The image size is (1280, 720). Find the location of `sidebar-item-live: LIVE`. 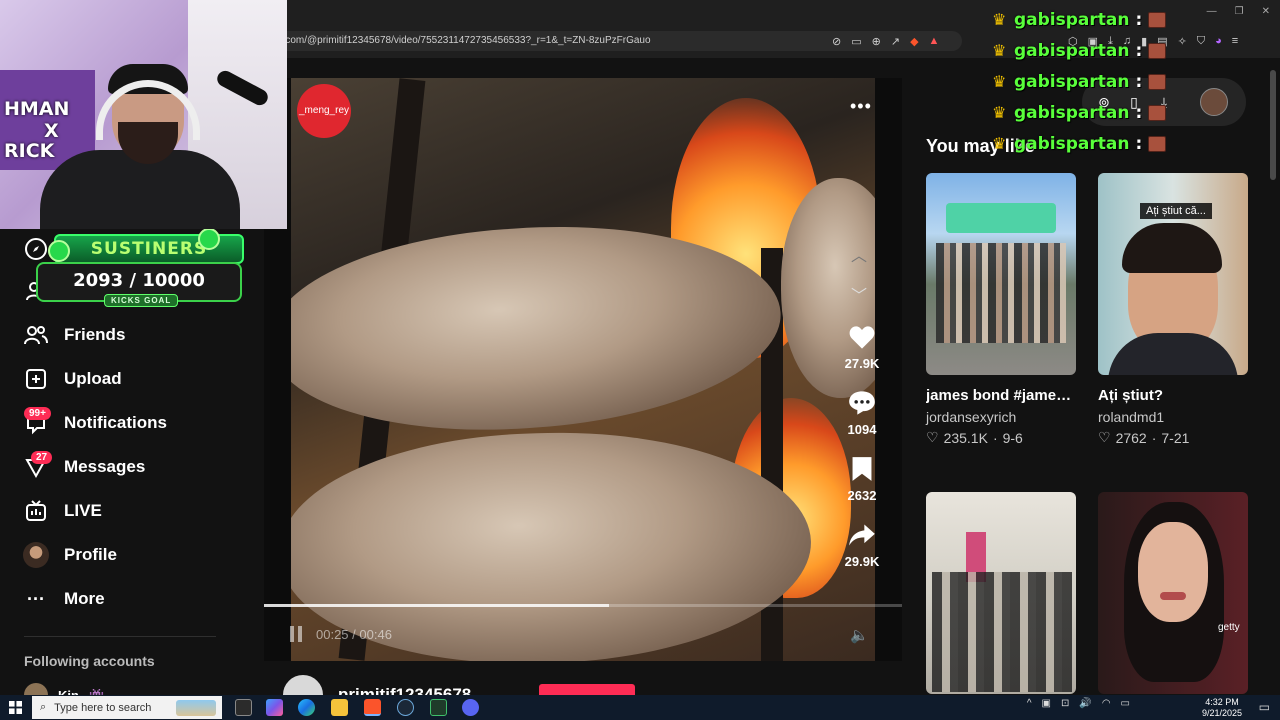

sidebar-item-live: LIVE is located at coordinates (142, 511).